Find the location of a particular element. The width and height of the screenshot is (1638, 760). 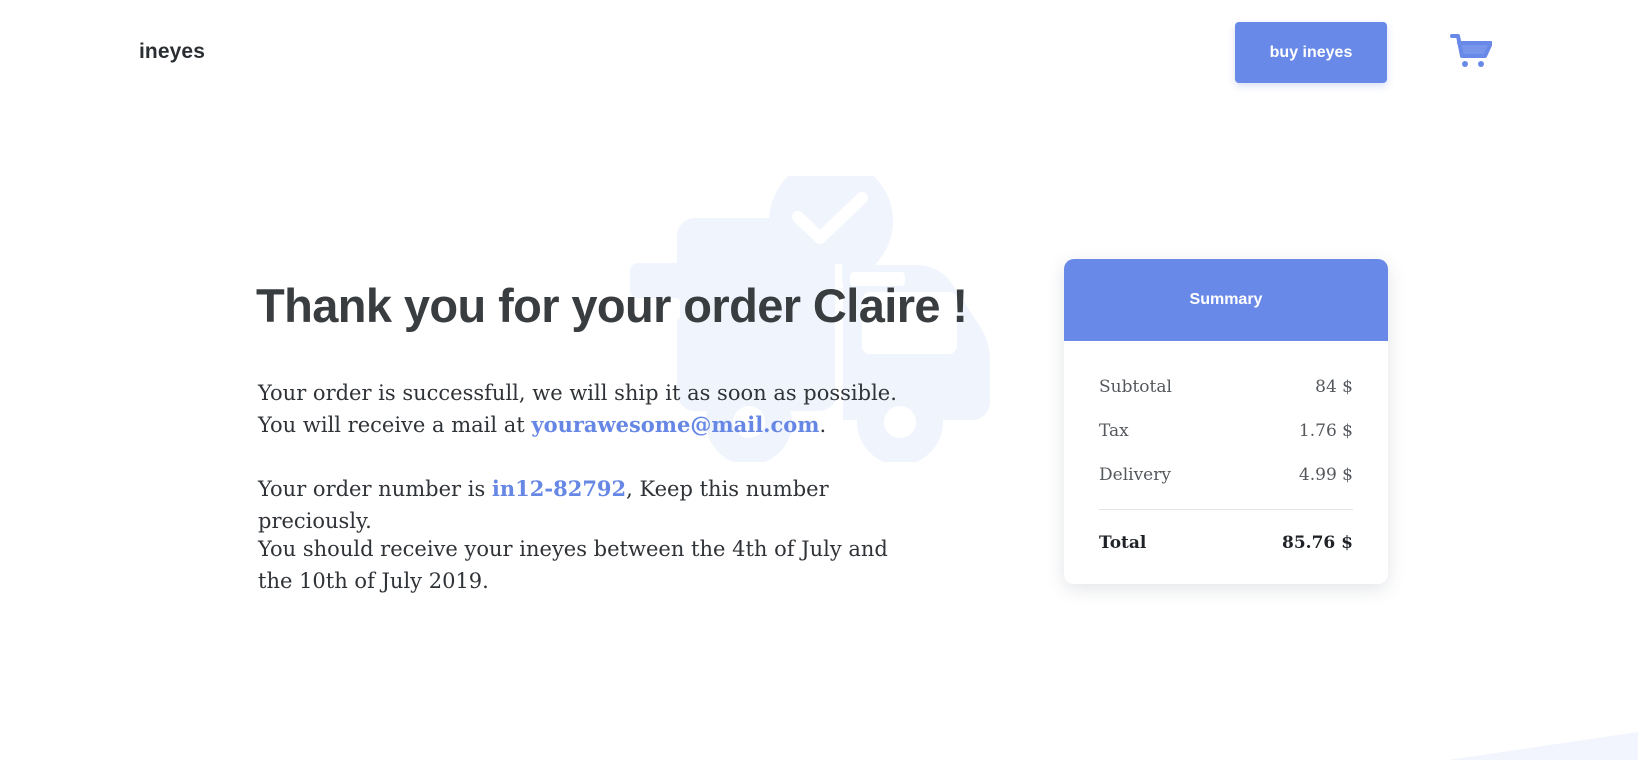

order-number-prefix: Your order number is is located at coordinates (375, 489).